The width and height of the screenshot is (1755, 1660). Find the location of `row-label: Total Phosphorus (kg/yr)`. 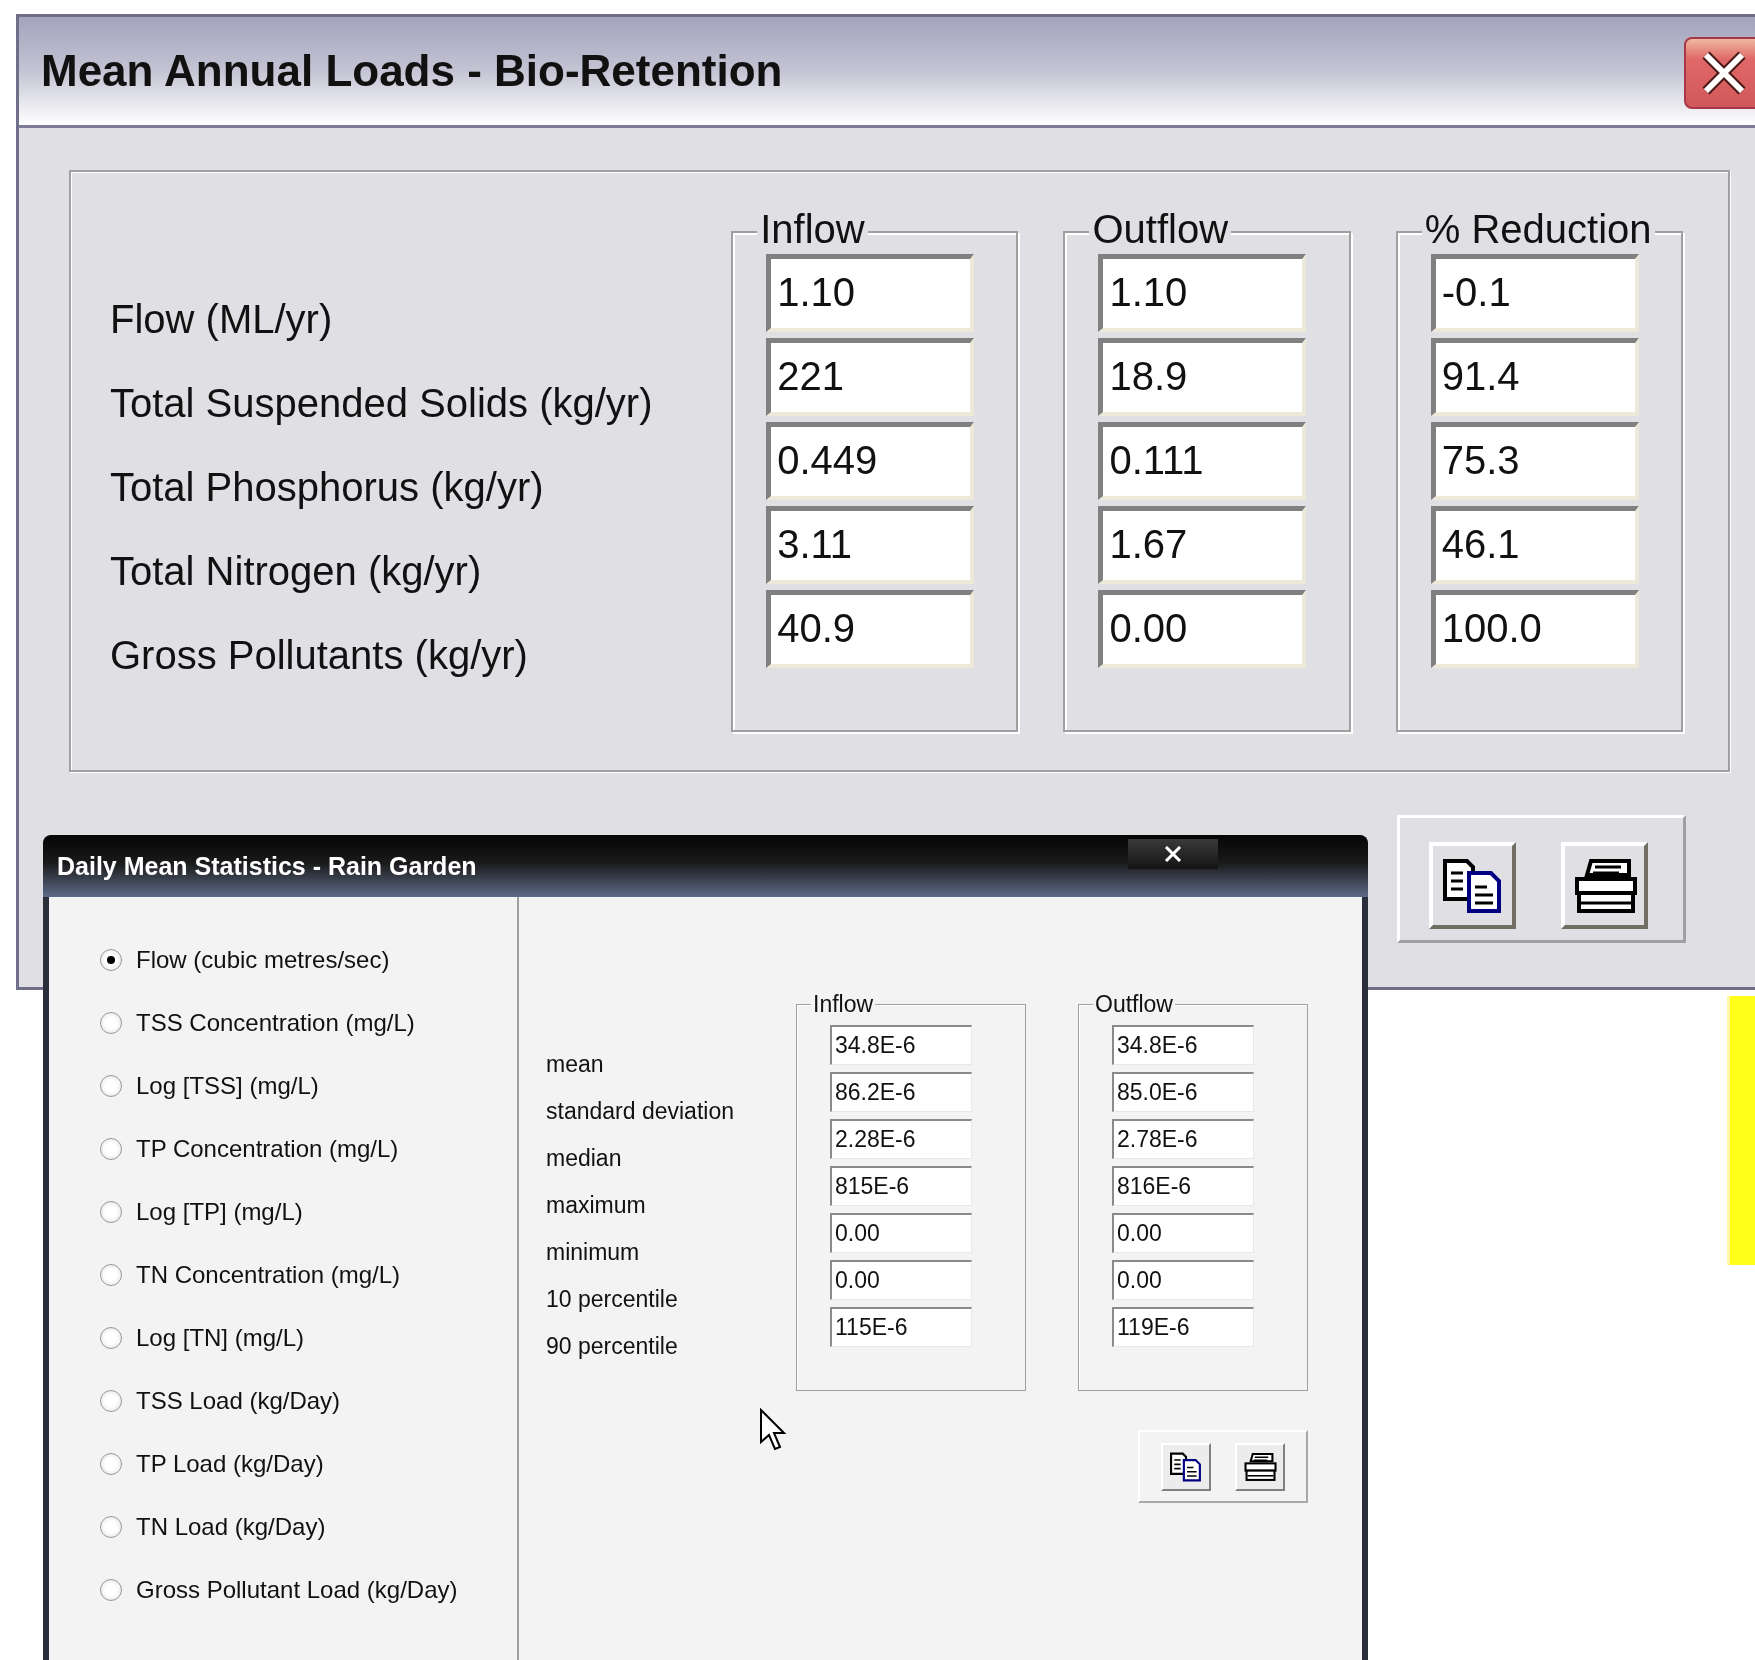

row-label: Total Phosphorus (kg/yr) is located at coordinates (327, 487).